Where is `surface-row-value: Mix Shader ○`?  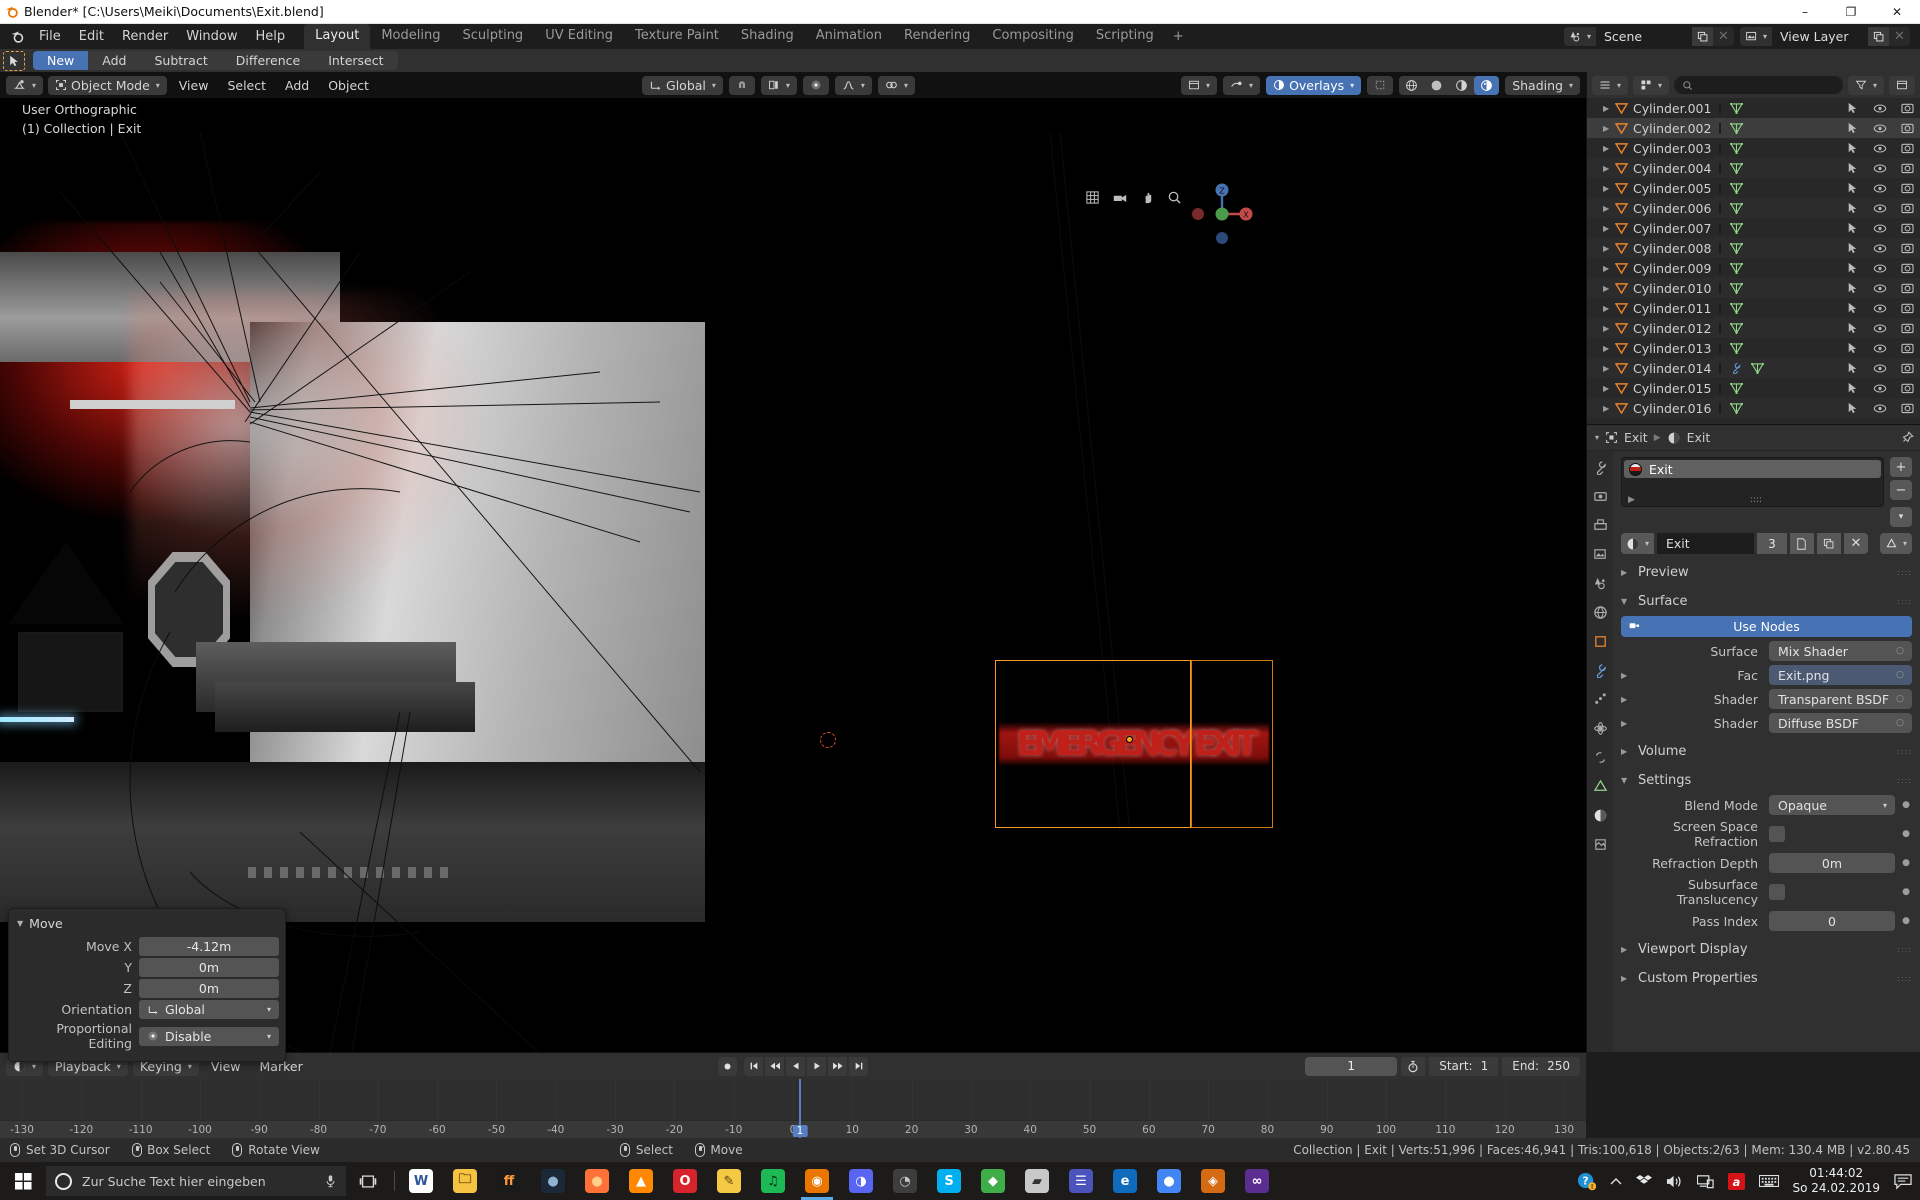 surface-row-value: Mix Shader ○ is located at coordinates (1840, 651).